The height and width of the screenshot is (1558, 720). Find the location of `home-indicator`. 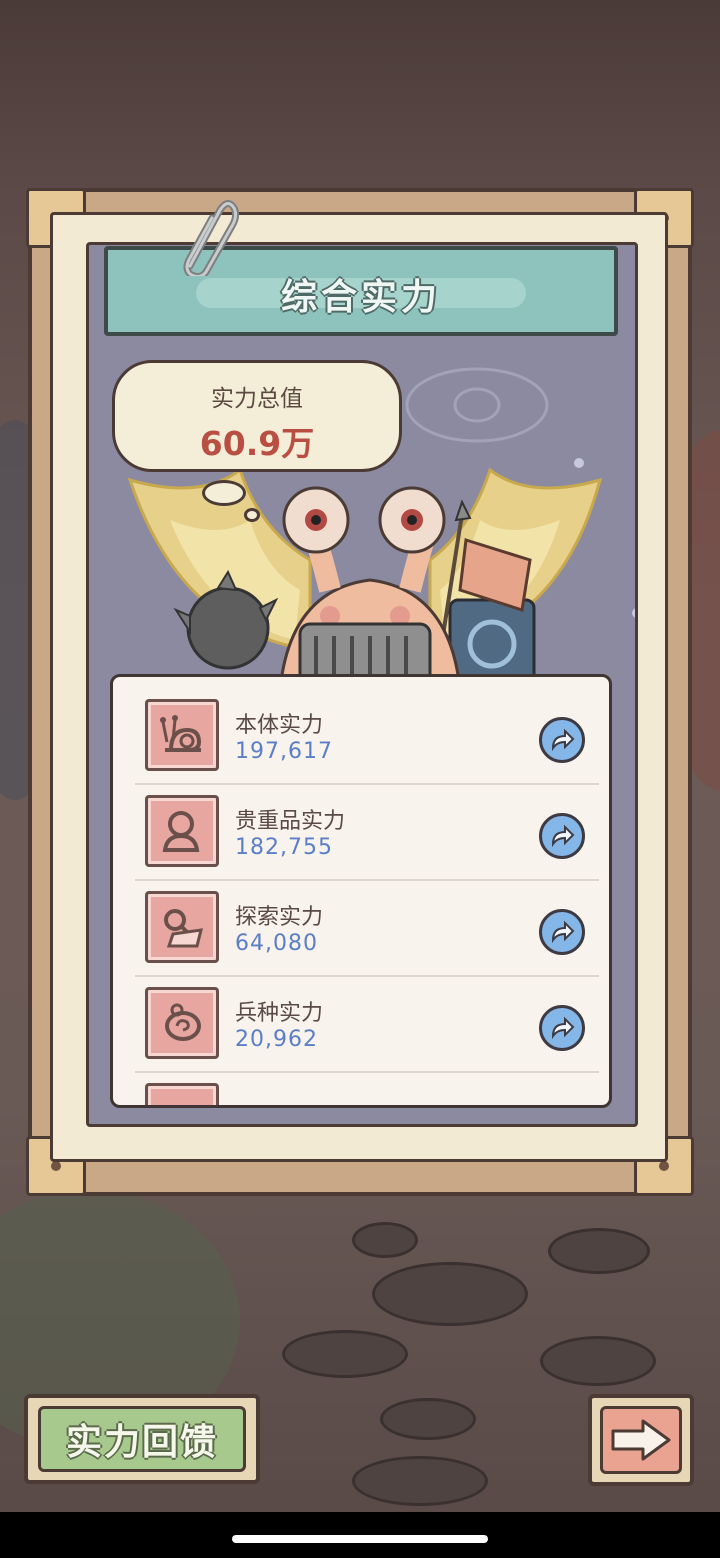

home-indicator is located at coordinates (360, 1539).